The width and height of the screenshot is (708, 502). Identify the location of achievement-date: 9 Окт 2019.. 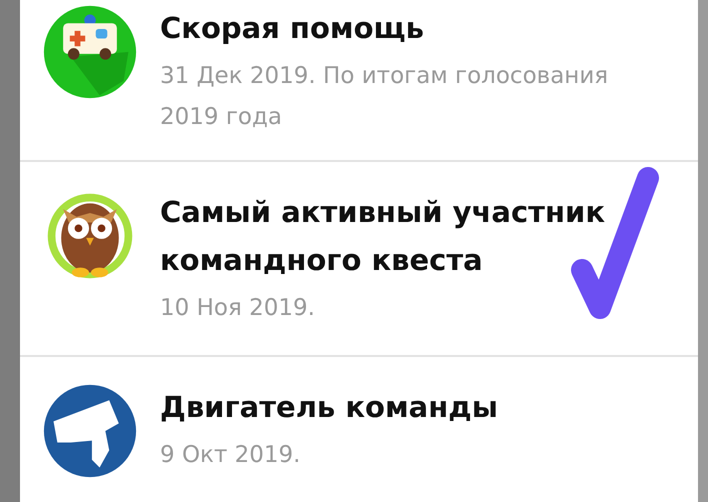
(231, 455).